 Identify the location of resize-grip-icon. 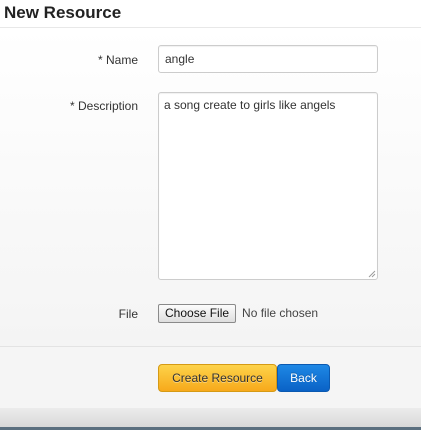
(372, 274).